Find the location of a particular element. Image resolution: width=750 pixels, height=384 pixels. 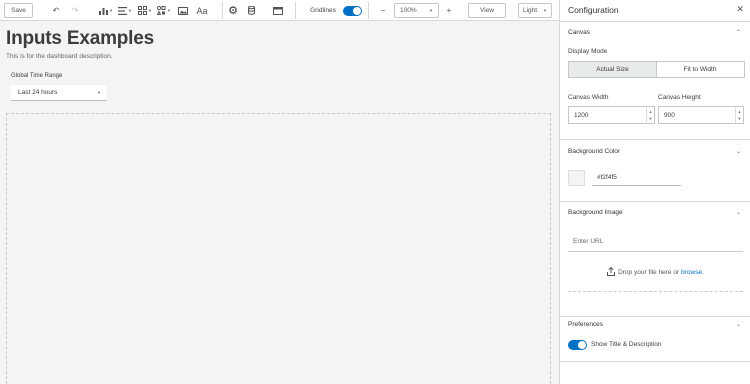

upload-icon is located at coordinates (611, 272).